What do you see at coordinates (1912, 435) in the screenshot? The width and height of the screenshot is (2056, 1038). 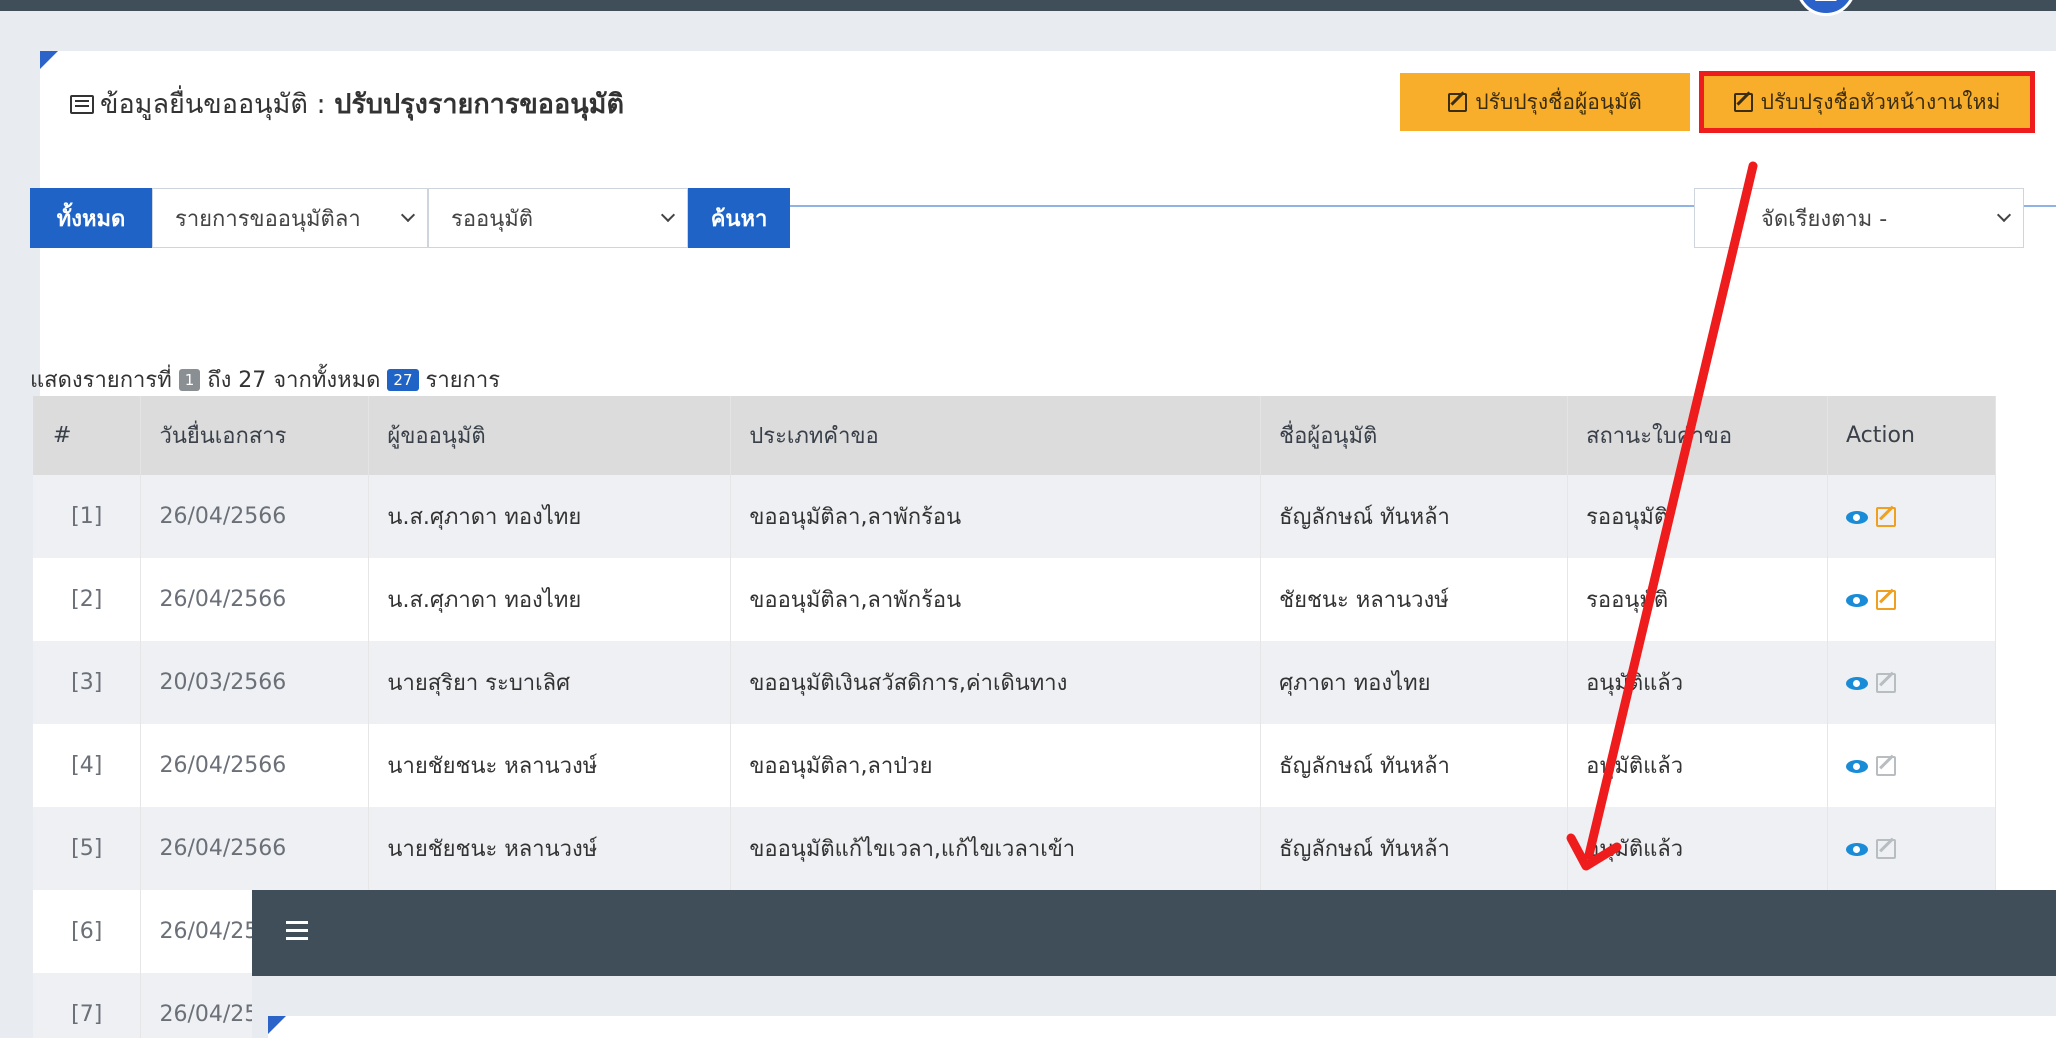 I see `col-action: Action` at bounding box center [1912, 435].